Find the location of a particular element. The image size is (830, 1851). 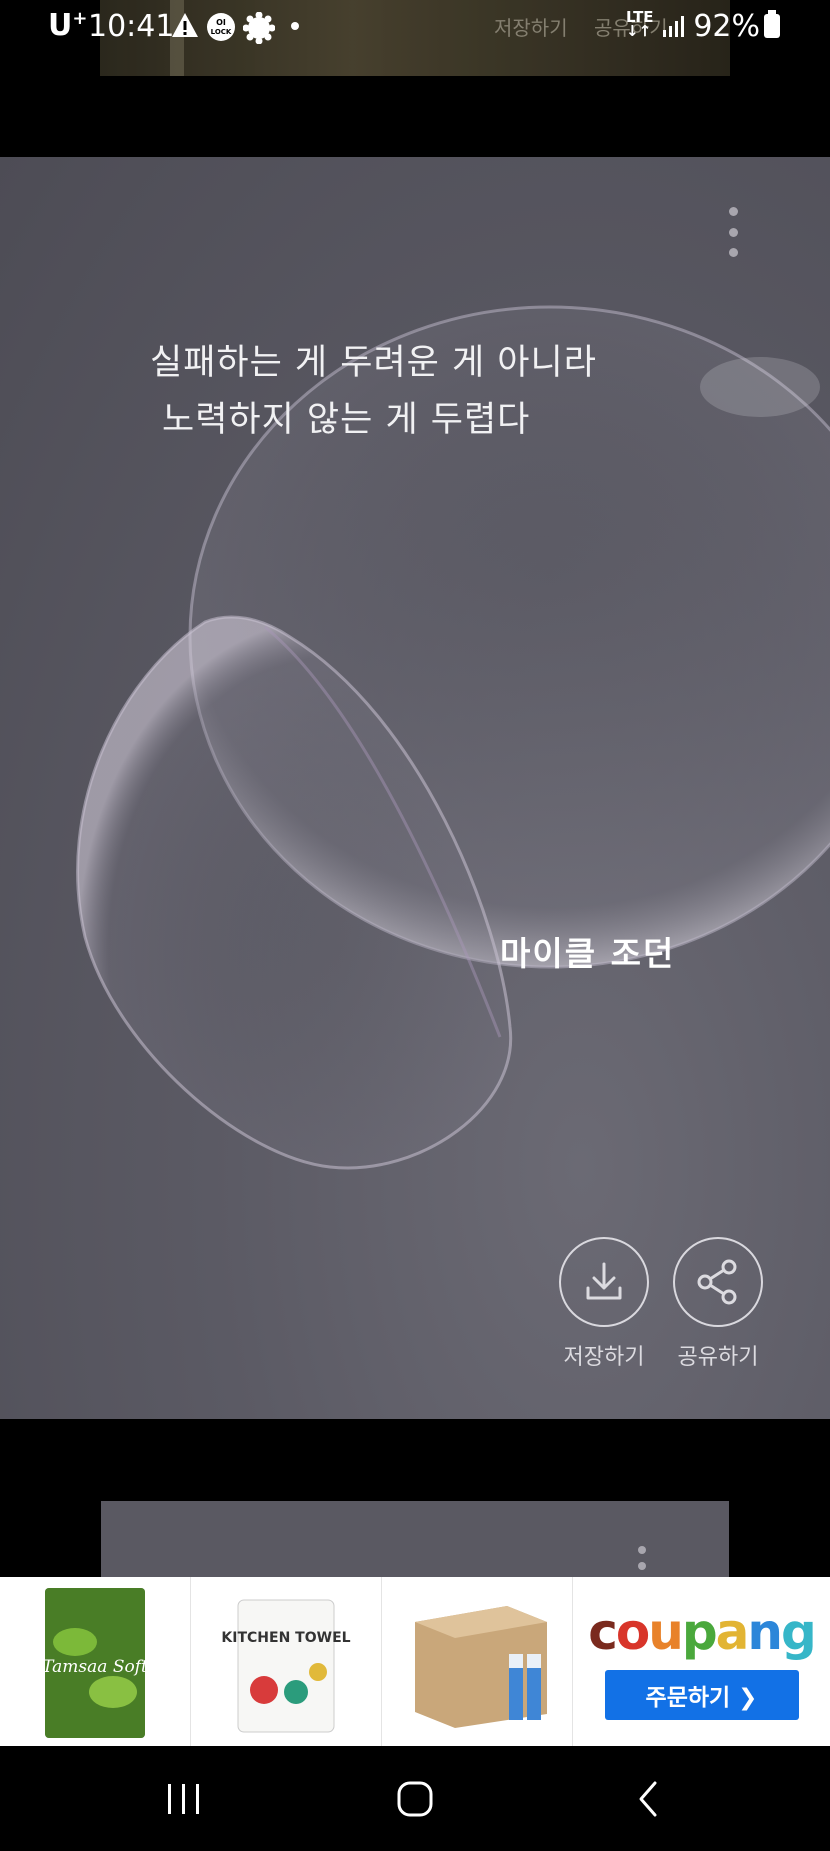

share-icon is located at coordinates (717, 1282).